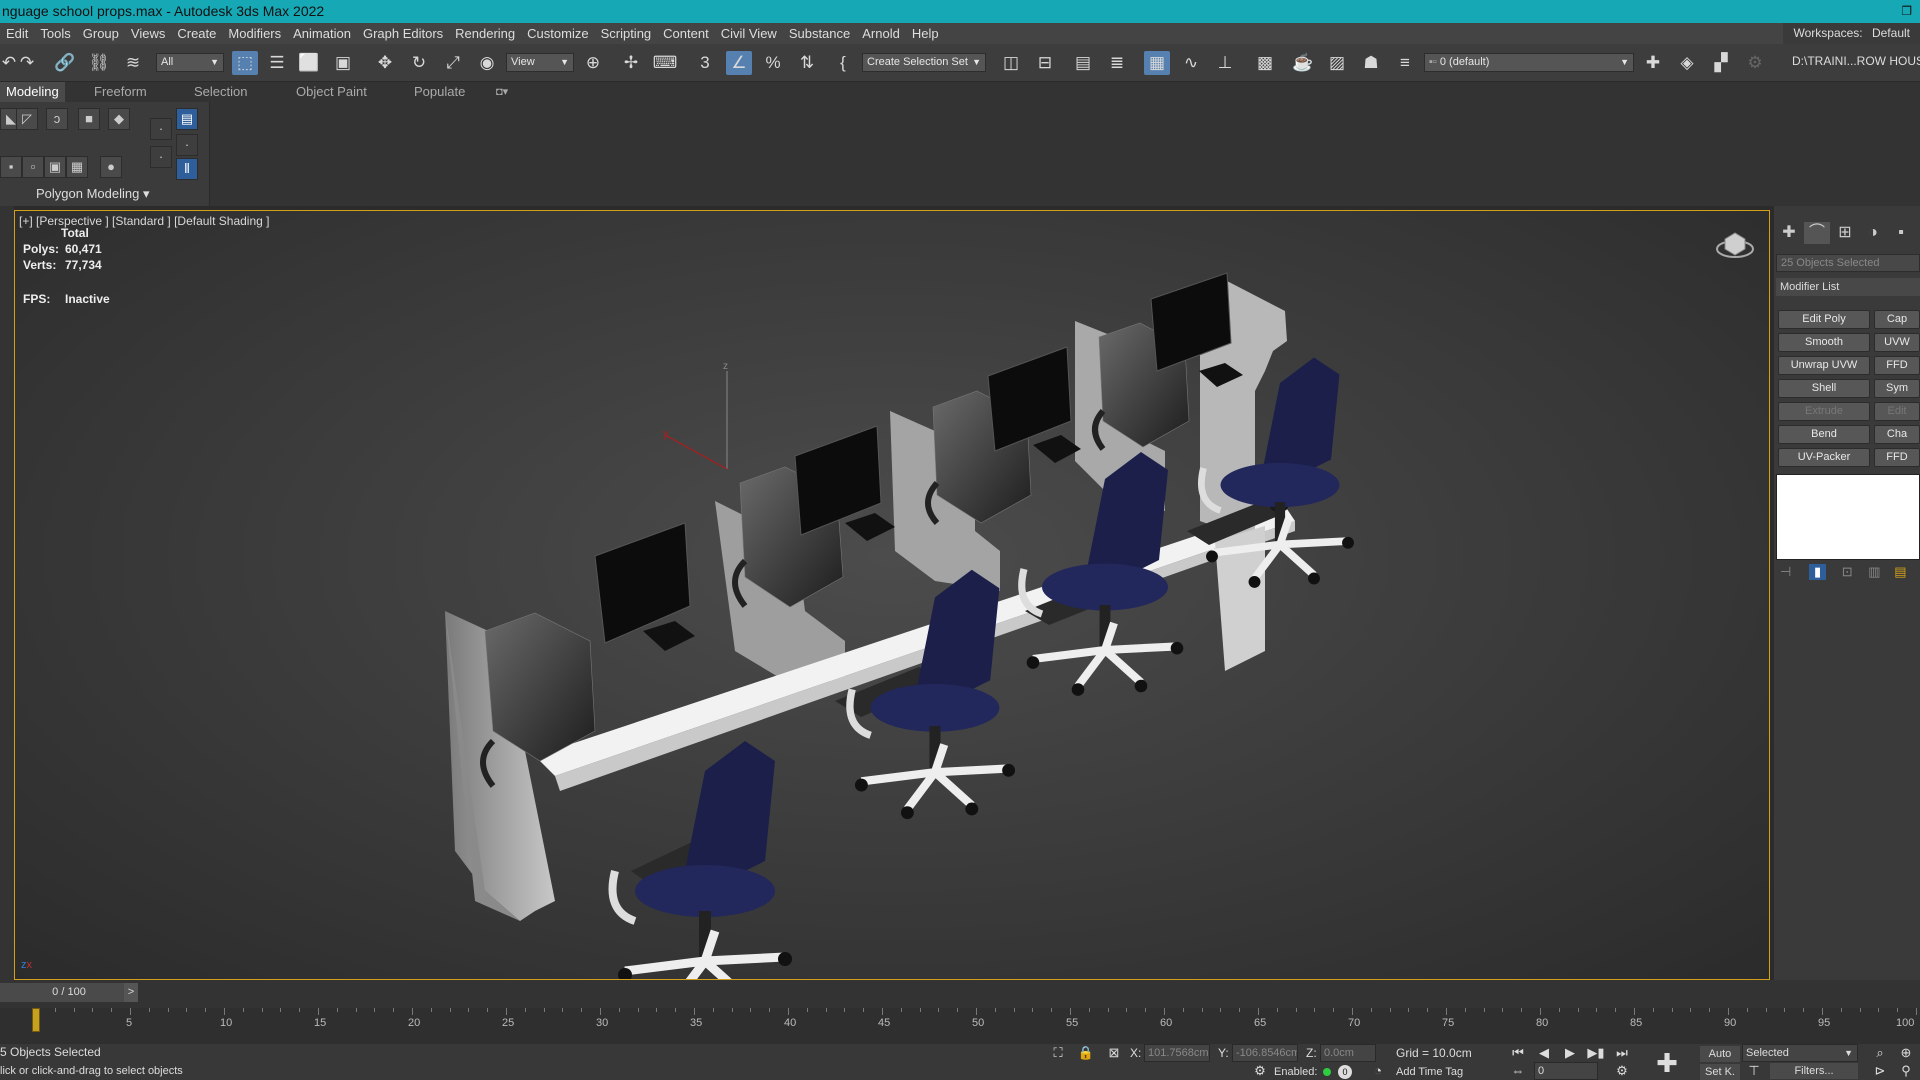  Describe the element at coordinates (1596, 1053) in the screenshot. I see `next-frame-icon: ▶▮` at that location.